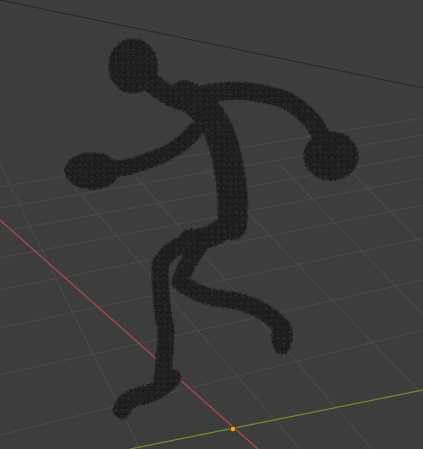 The image size is (423, 449). I want to click on world-origin-icon, so click(233, 429).